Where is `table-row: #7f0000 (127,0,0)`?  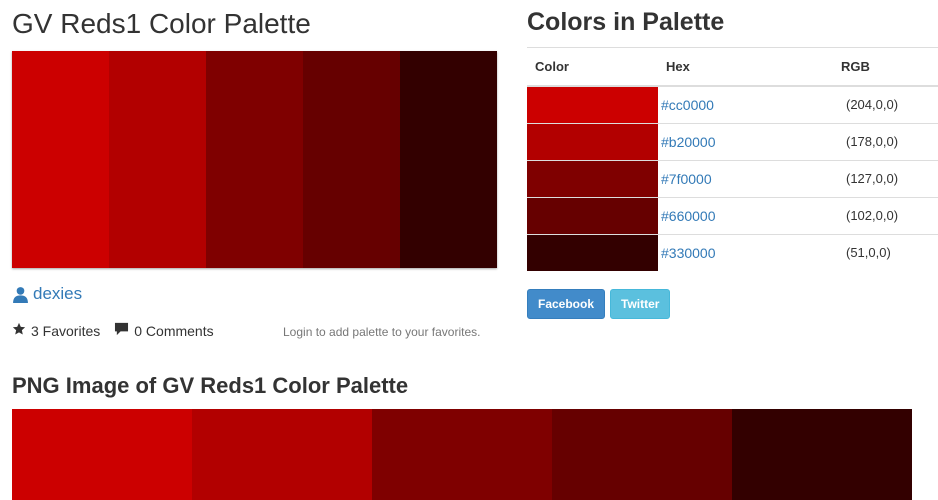
table-row: #7f0000 (127,0,0) is located at coordinates (732, 178).